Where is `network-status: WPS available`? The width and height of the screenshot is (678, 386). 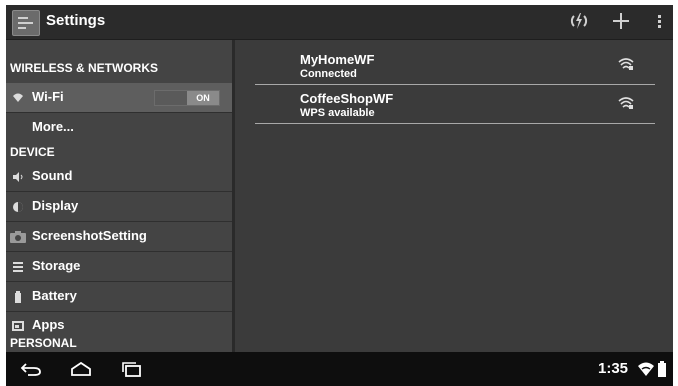 network-status: WPS available is located at coordinates (337, 113).